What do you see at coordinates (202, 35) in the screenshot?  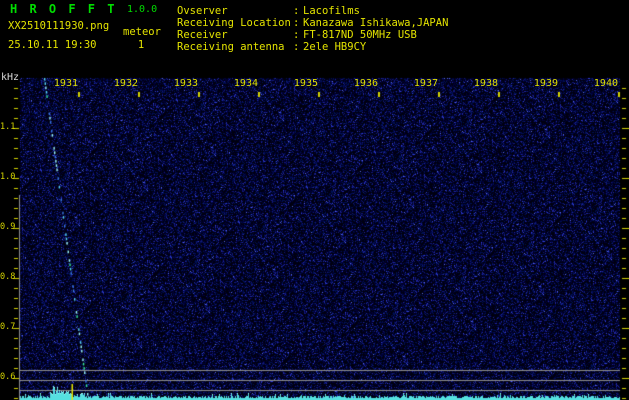 I see `info-label: Receiver` at bounding box center [202, 35].